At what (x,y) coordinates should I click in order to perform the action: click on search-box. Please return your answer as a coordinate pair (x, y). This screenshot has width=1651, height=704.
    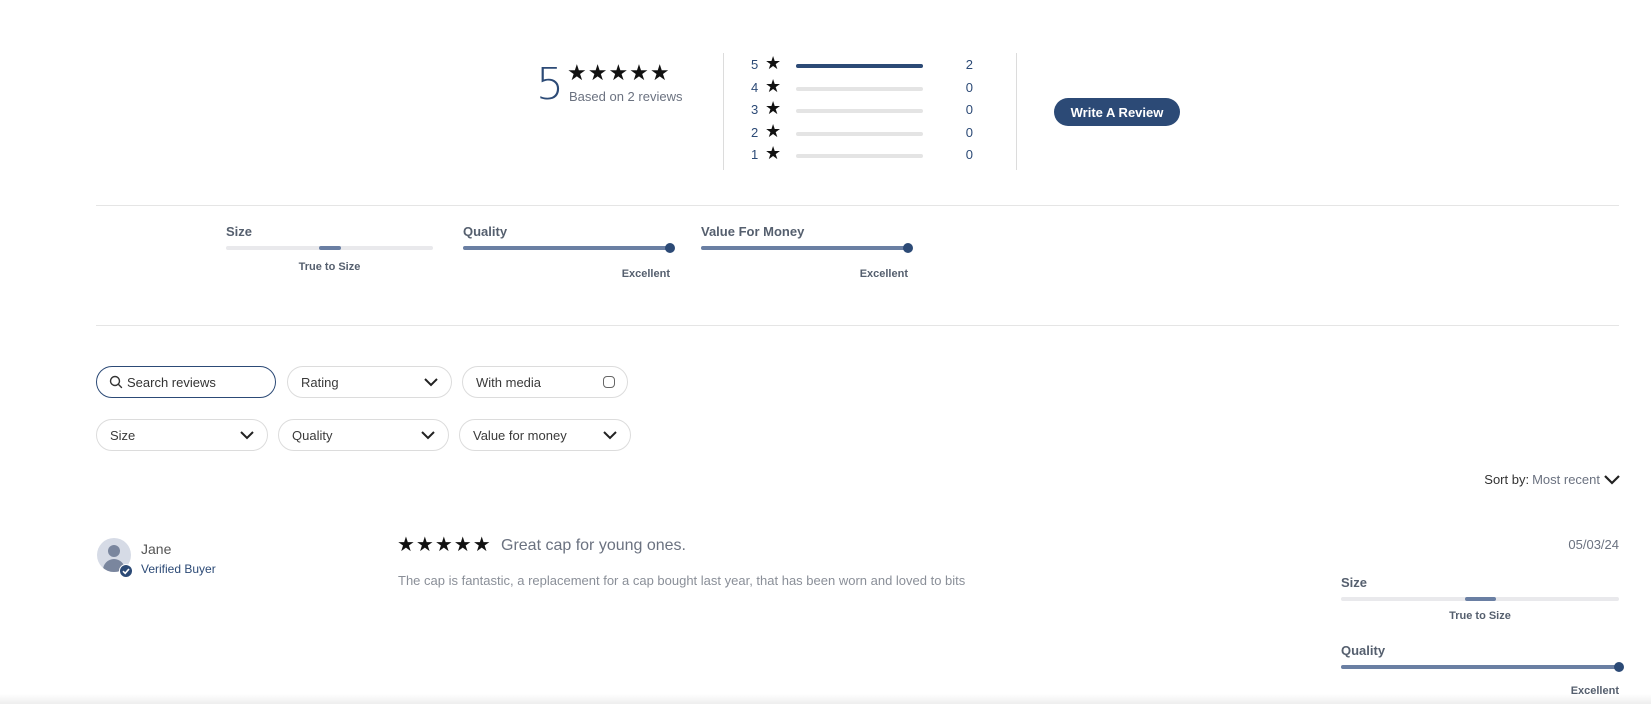
    Looking at the image, I should click on (186, 382).